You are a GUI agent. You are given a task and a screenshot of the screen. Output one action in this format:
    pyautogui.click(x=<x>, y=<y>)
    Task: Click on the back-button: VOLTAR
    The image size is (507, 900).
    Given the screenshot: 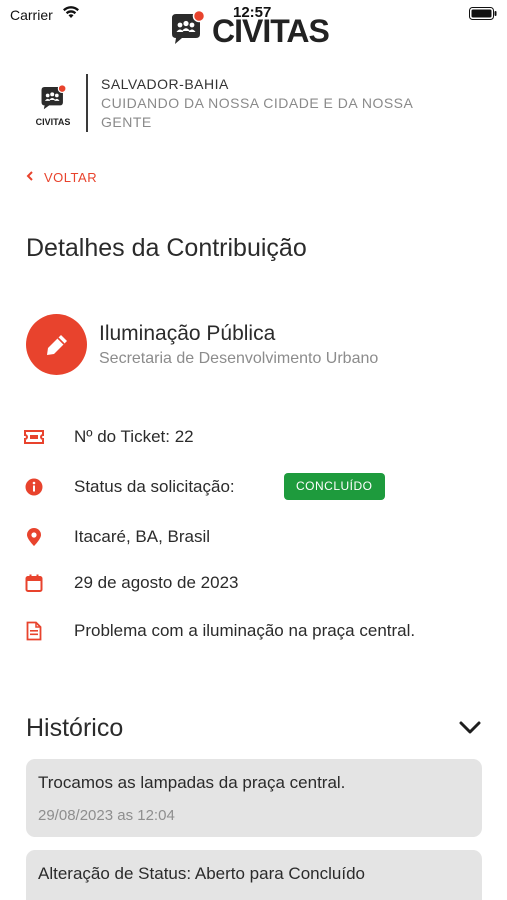 What is the action you would take?
    pyautogui.click(x=61, y=177)
    